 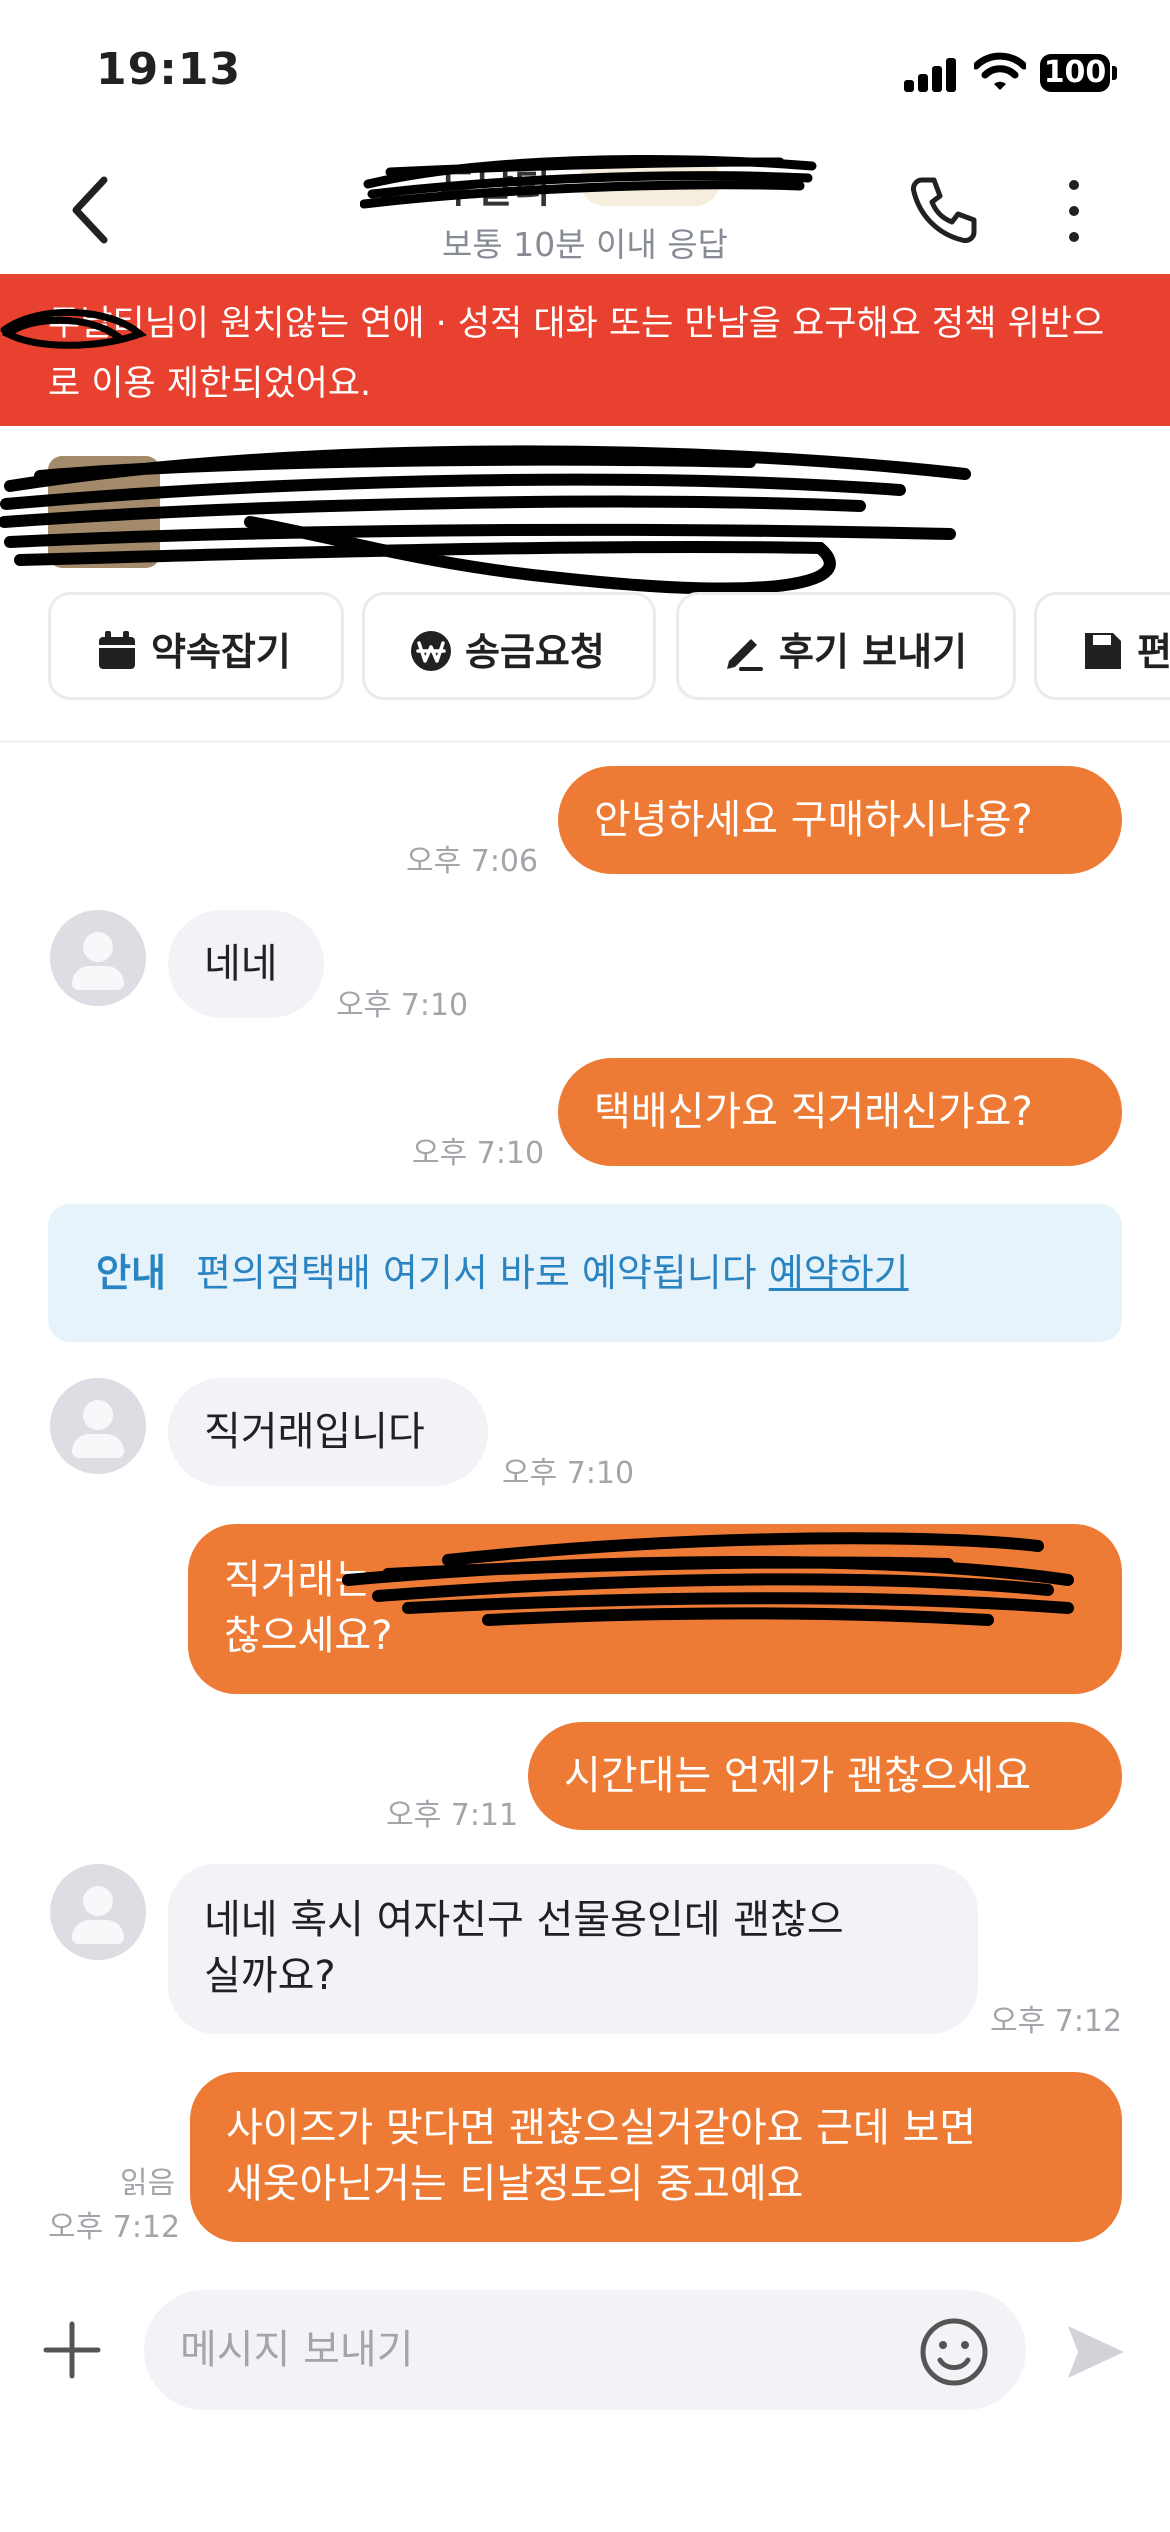 What do you see at coordinates (472, 861) in the screenshot?
I see `message-time: 오후 7:06` at bounding box center [472, 861].